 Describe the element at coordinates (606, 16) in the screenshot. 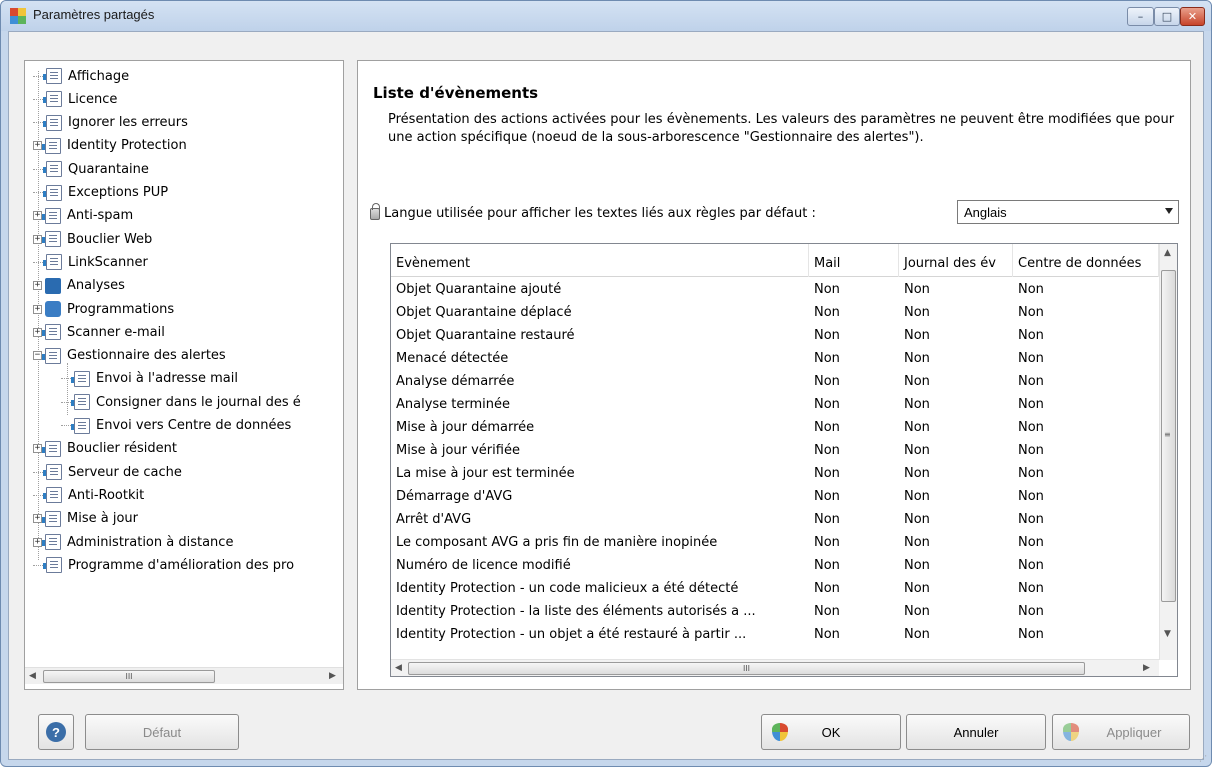

I see `title-bar: Paramètres partagés – □ ✕` at that location.